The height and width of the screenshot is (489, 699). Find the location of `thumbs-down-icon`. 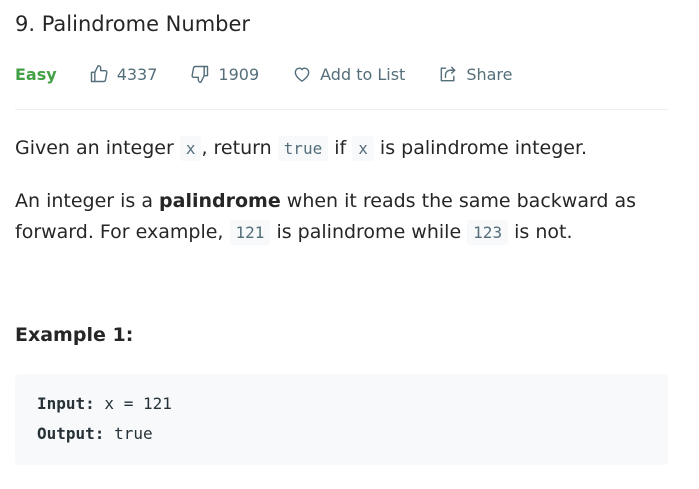

thumbs-down-icon is located at coordinates (200, 74).